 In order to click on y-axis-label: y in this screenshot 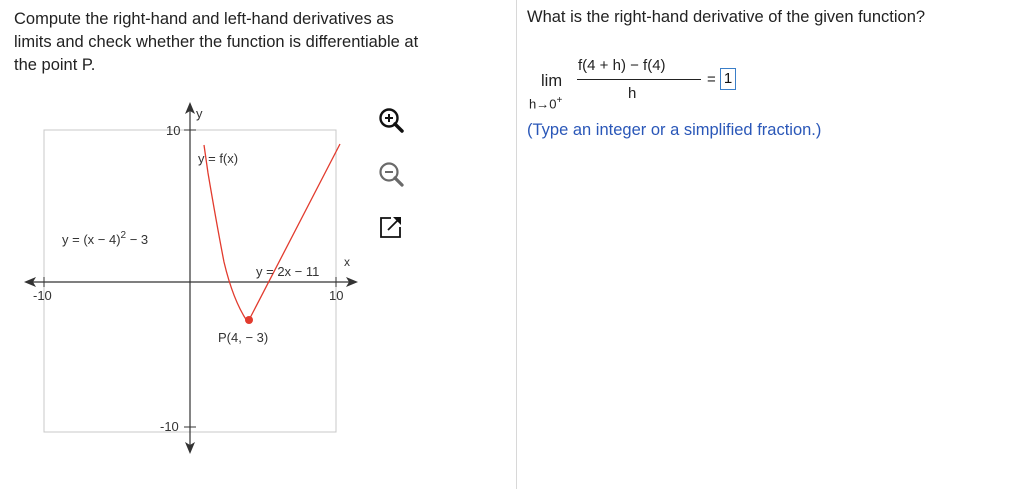, I will do `click(199, 113)`.